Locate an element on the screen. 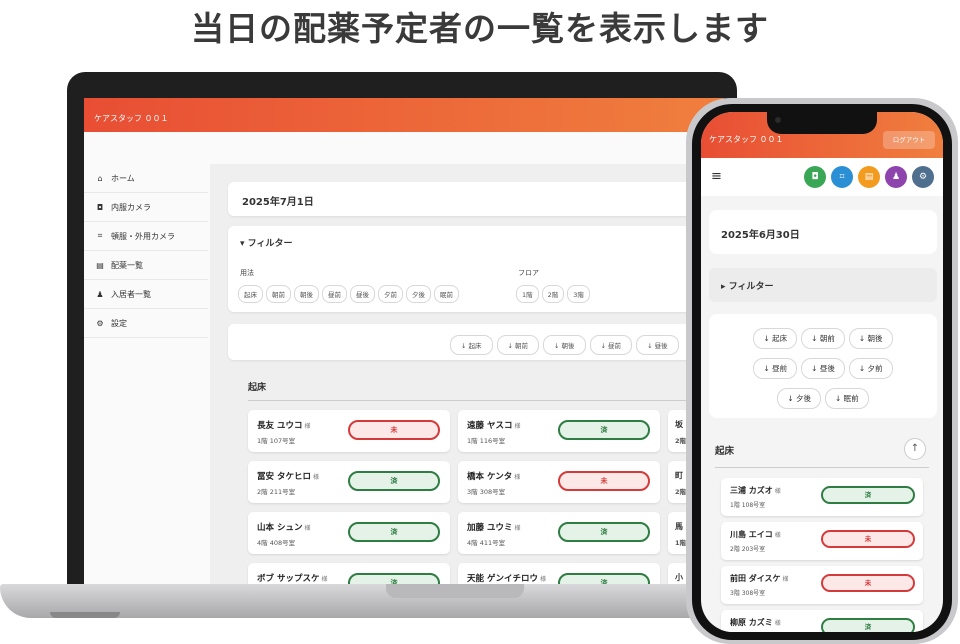 This screenshot has width=960, height=644. laptop-notch is located at coordinates (455, 591).